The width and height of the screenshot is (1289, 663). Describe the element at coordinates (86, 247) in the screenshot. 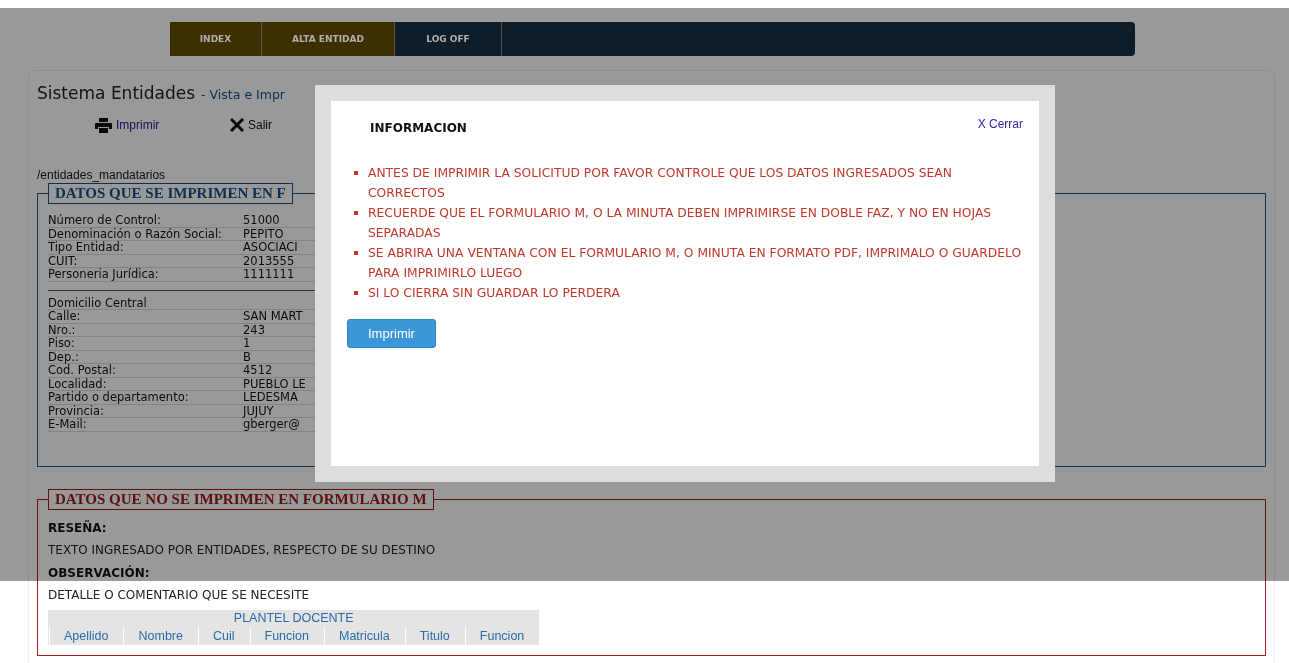

I see `field-label: Tipo Entidad:` at that location.